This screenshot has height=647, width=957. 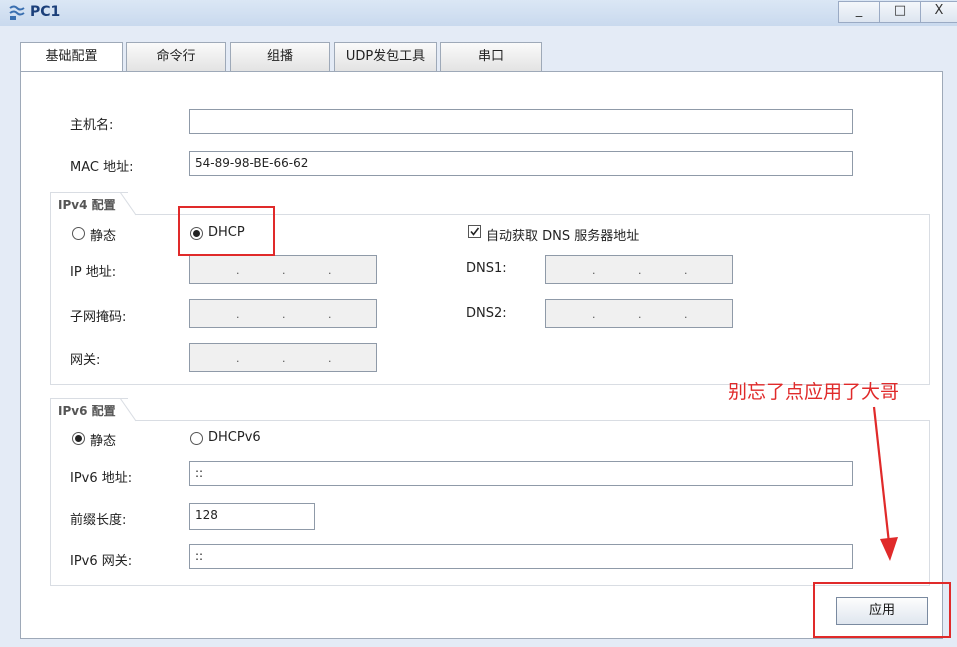 What do you see at coordinates (814, 392) in the screenshot?
I see `annotation-text: 别忘了点应用了大哥` at bounding box center [814, 392].